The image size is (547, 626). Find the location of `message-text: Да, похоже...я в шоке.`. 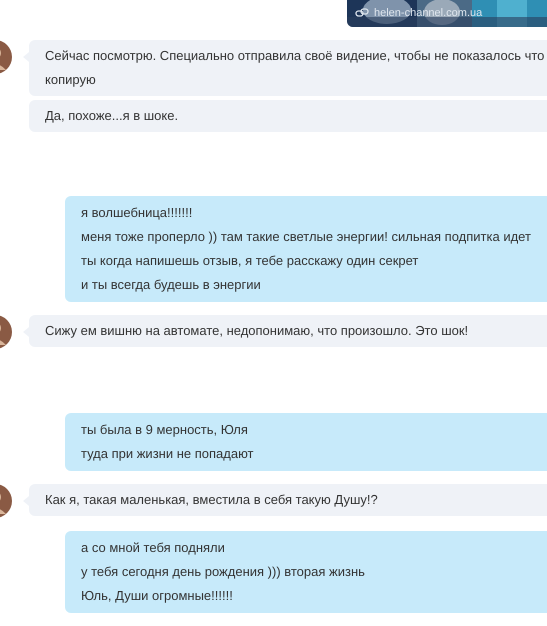

message-text: Да, похоже...я в шоке. is located at coordinates (112, 116).